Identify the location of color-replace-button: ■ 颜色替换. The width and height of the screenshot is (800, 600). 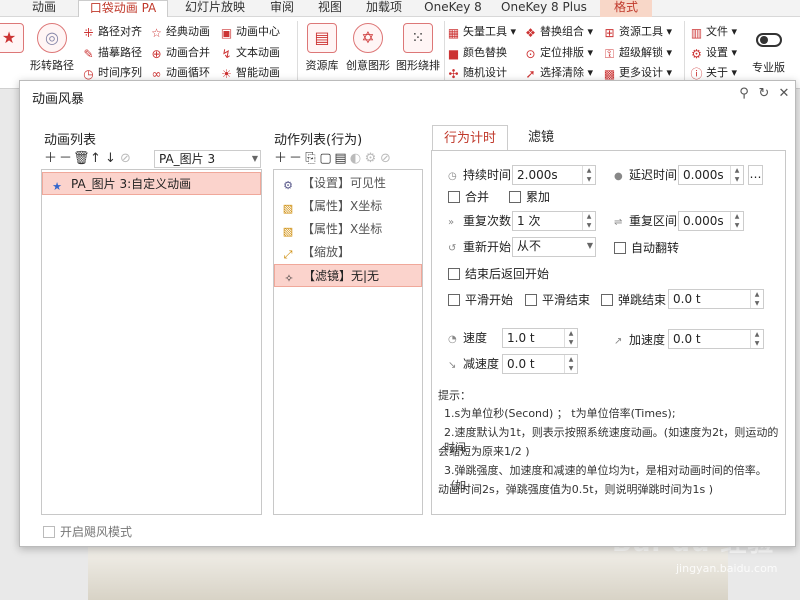
(477, 53).